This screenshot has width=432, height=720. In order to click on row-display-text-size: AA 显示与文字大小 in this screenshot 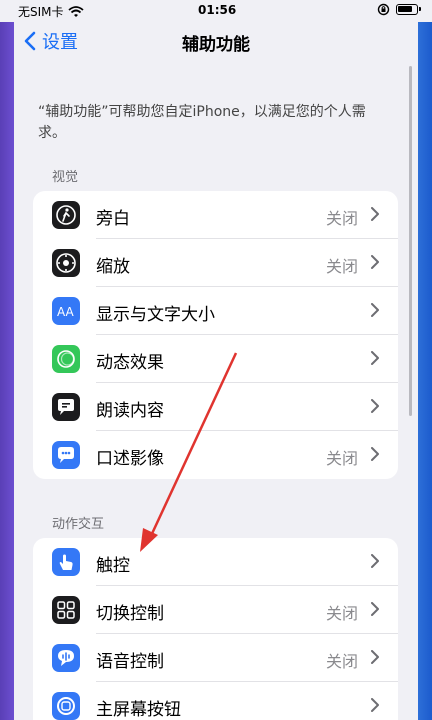, I will do `click(215, 311)`.